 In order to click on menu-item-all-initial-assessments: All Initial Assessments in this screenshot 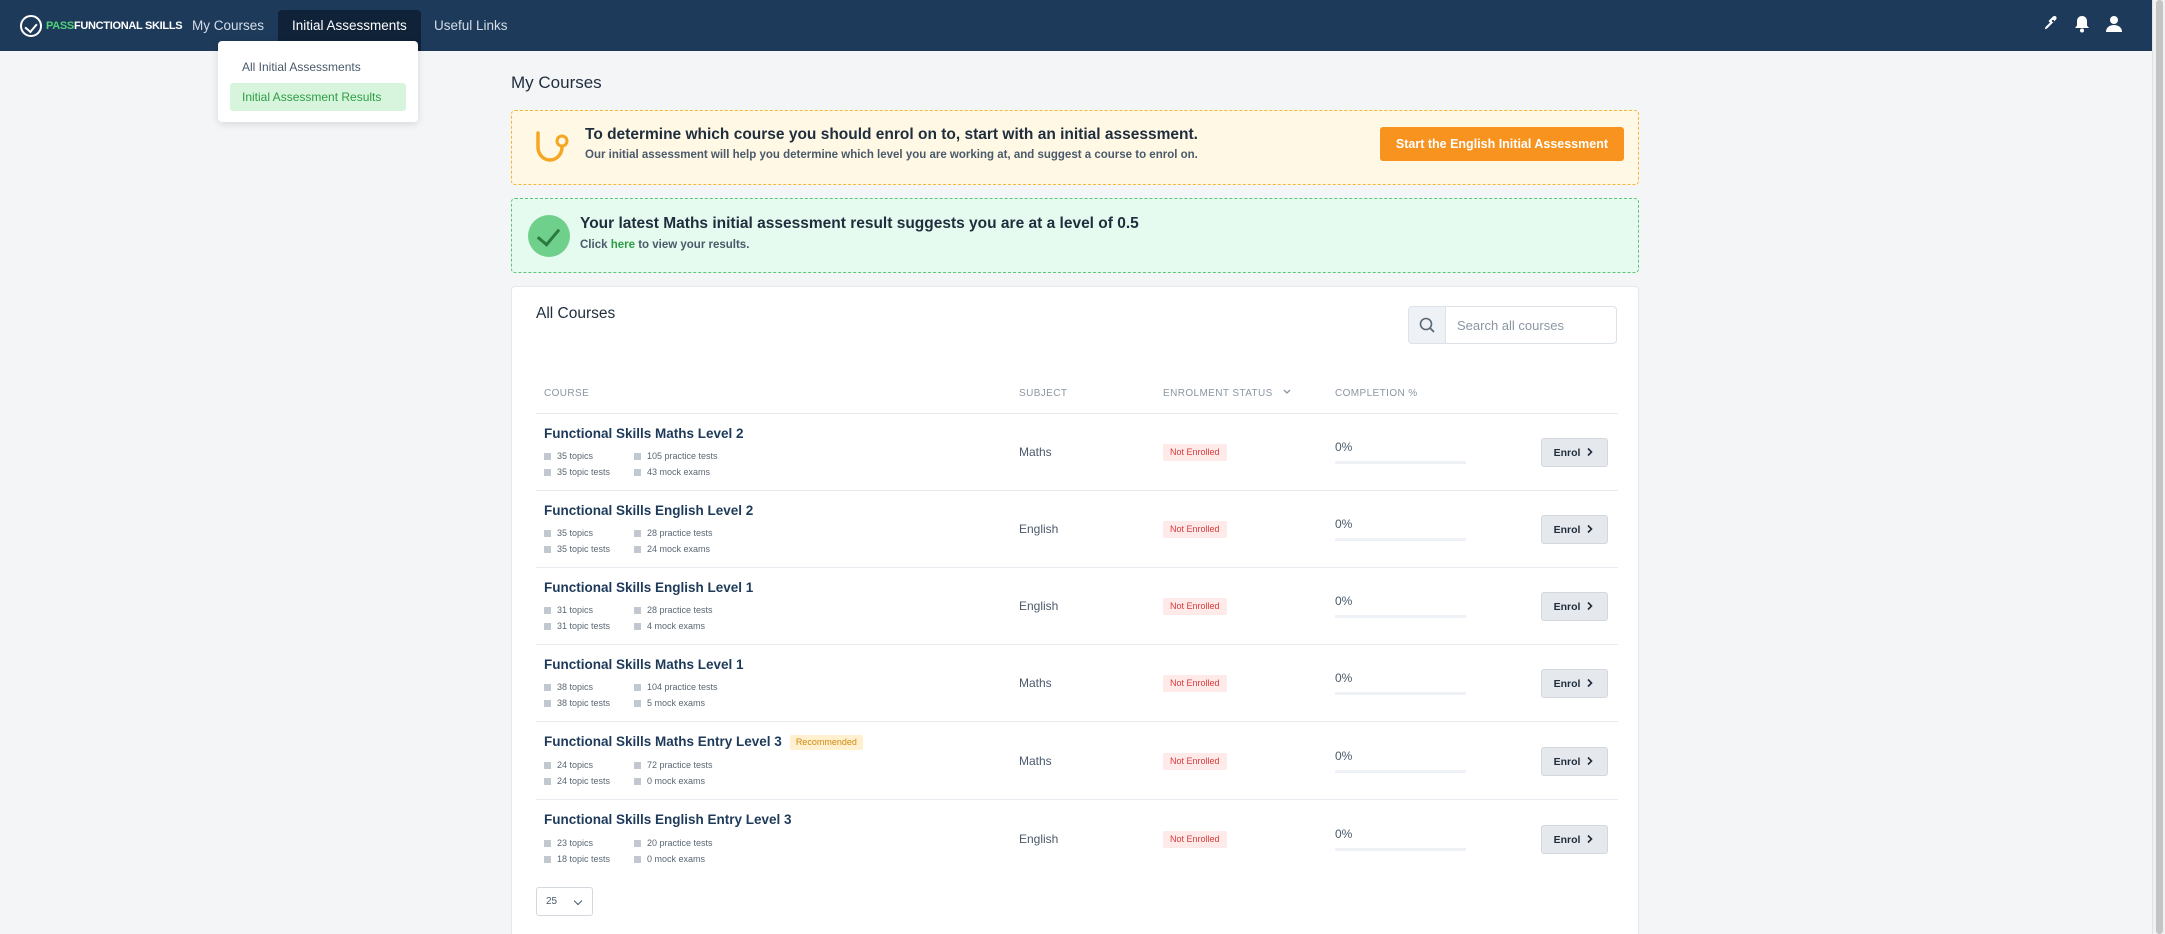, I will do `click(318, 67)`.